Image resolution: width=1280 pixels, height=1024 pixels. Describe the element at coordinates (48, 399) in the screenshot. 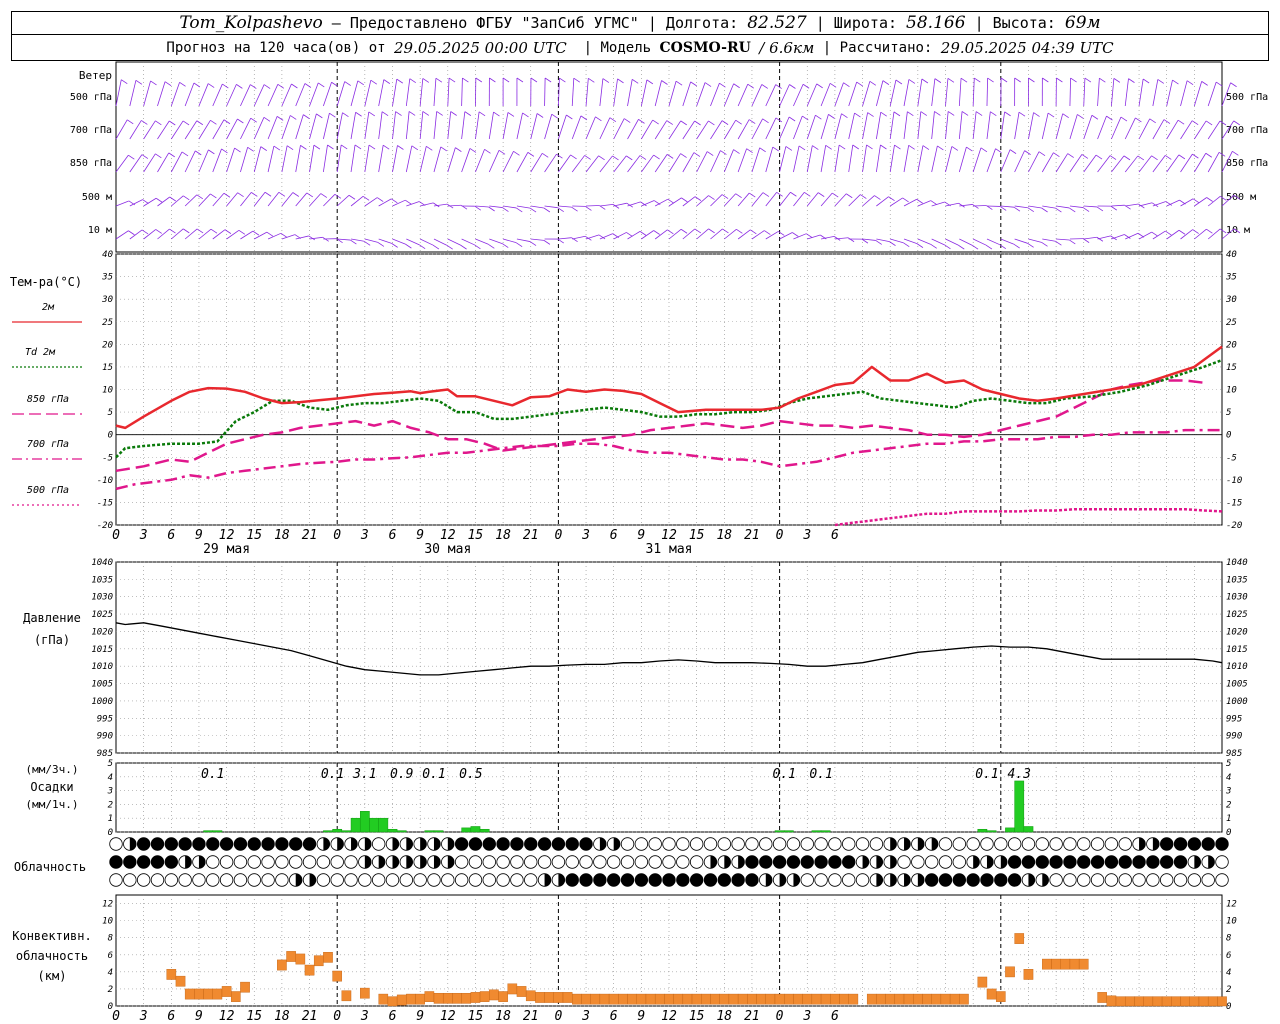

I see `temp-legend-label: 850 гПа` at that location.